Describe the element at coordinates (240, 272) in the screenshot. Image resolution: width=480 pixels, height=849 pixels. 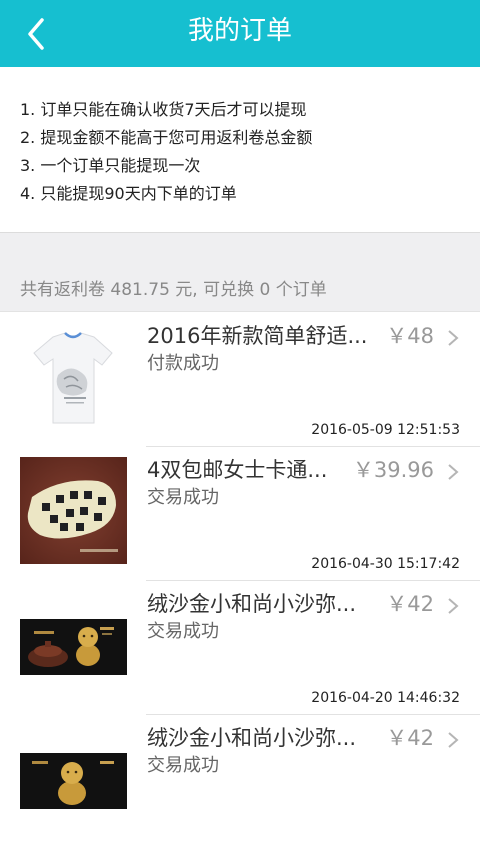
I see `summary-section: 共有返利卷 481.75 元, 可兑换 0 个订单` at that location.